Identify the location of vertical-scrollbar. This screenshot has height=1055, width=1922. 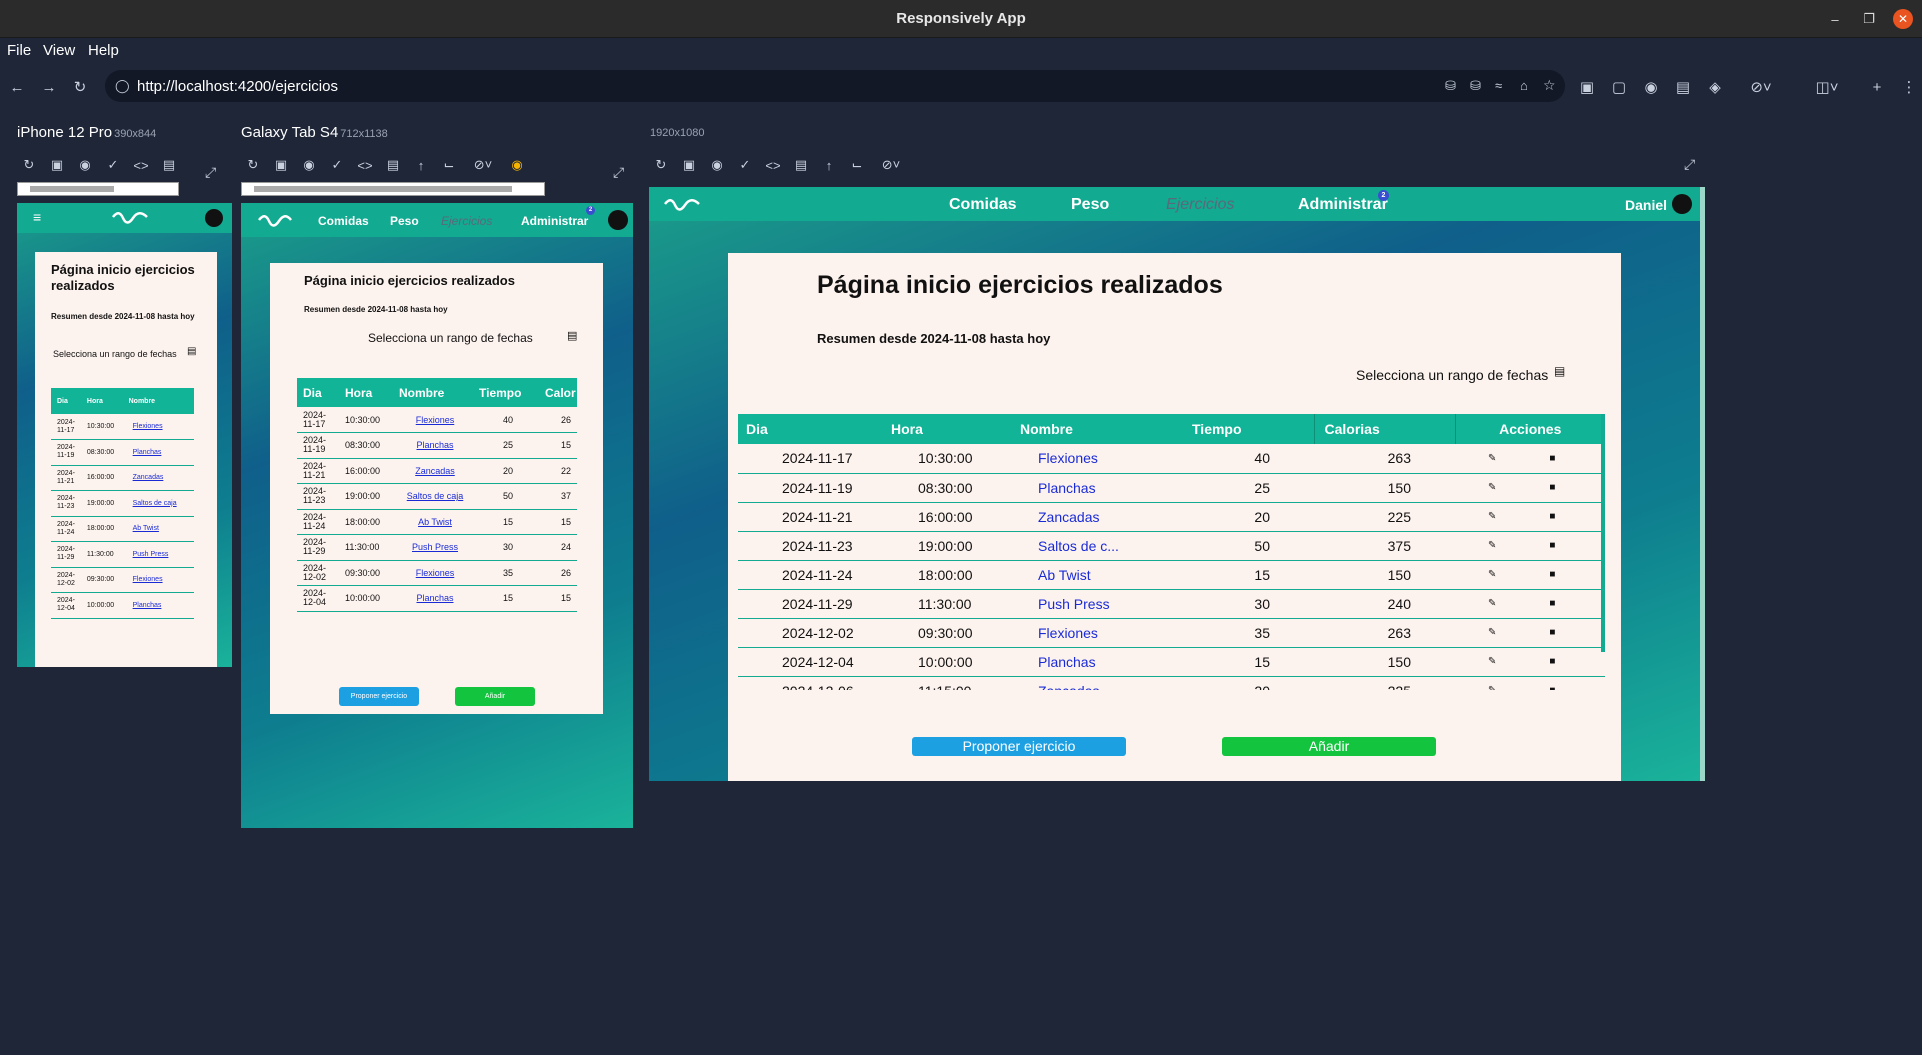
(1702, 484).